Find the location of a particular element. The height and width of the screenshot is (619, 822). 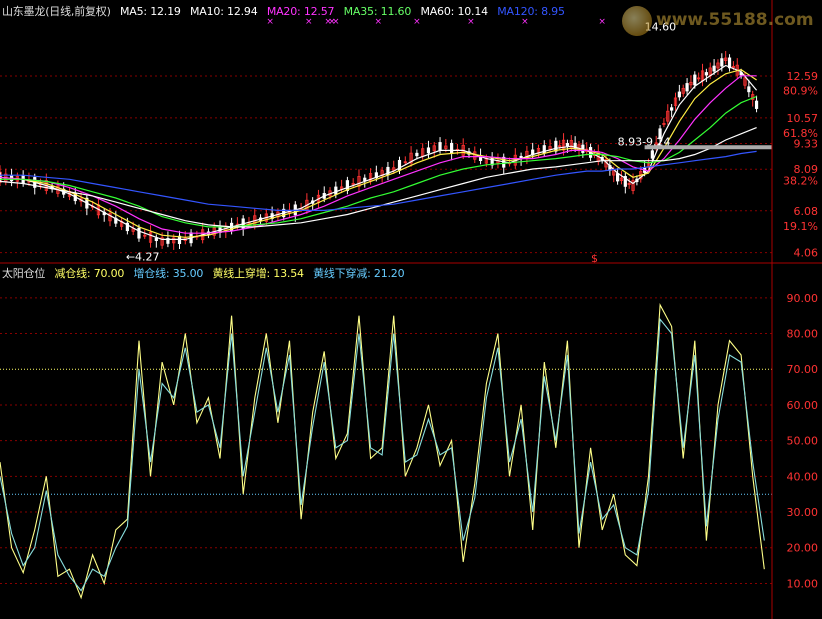

ma10-label: MA10: 12.94 is located at coordinates (224, 11).